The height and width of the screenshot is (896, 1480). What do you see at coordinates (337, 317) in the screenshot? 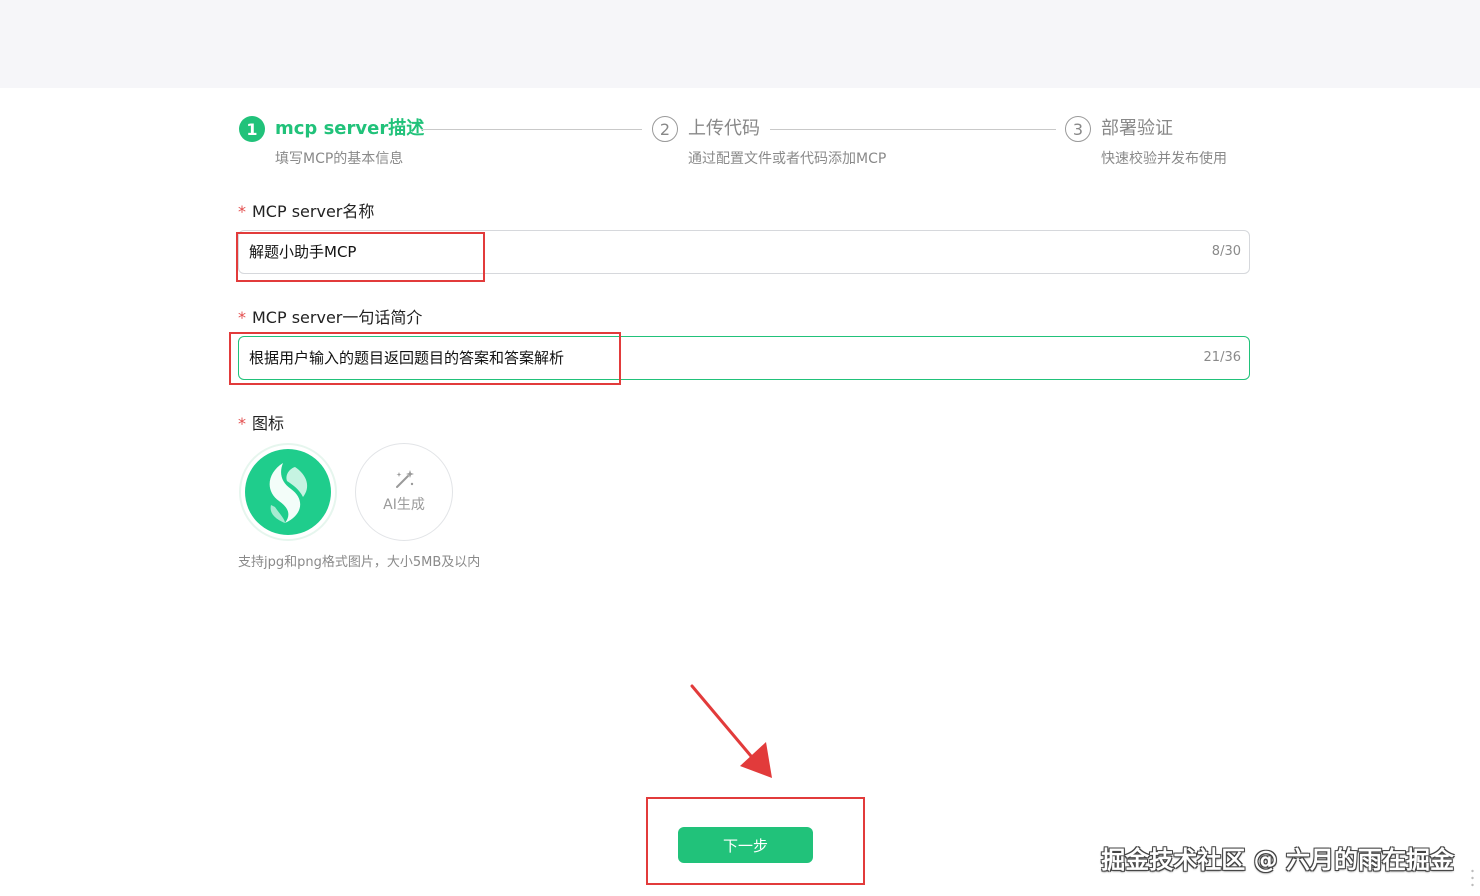
I see `server-intro-label-text: MCP server一句话简介` at bounding box center [337, 317].